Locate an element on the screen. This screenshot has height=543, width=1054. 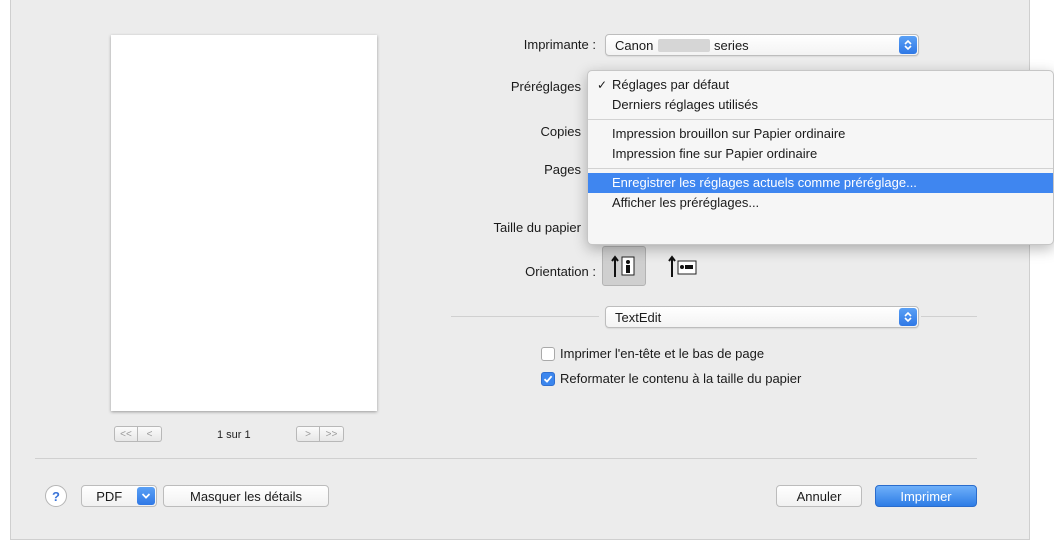
presets-label: Préréglages is located at coordinates (545, 86).